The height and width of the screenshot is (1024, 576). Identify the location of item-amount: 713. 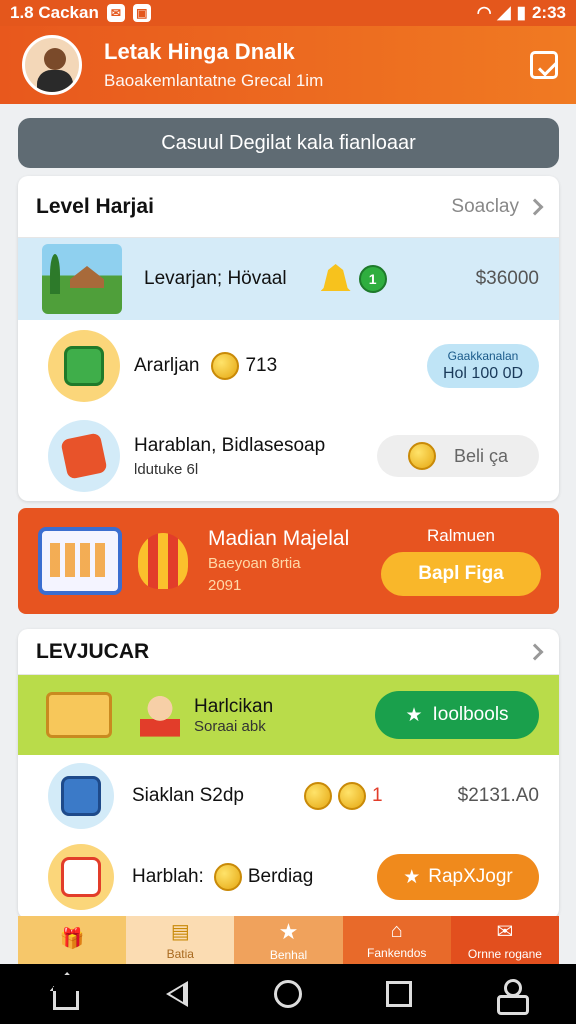
(261, 365).